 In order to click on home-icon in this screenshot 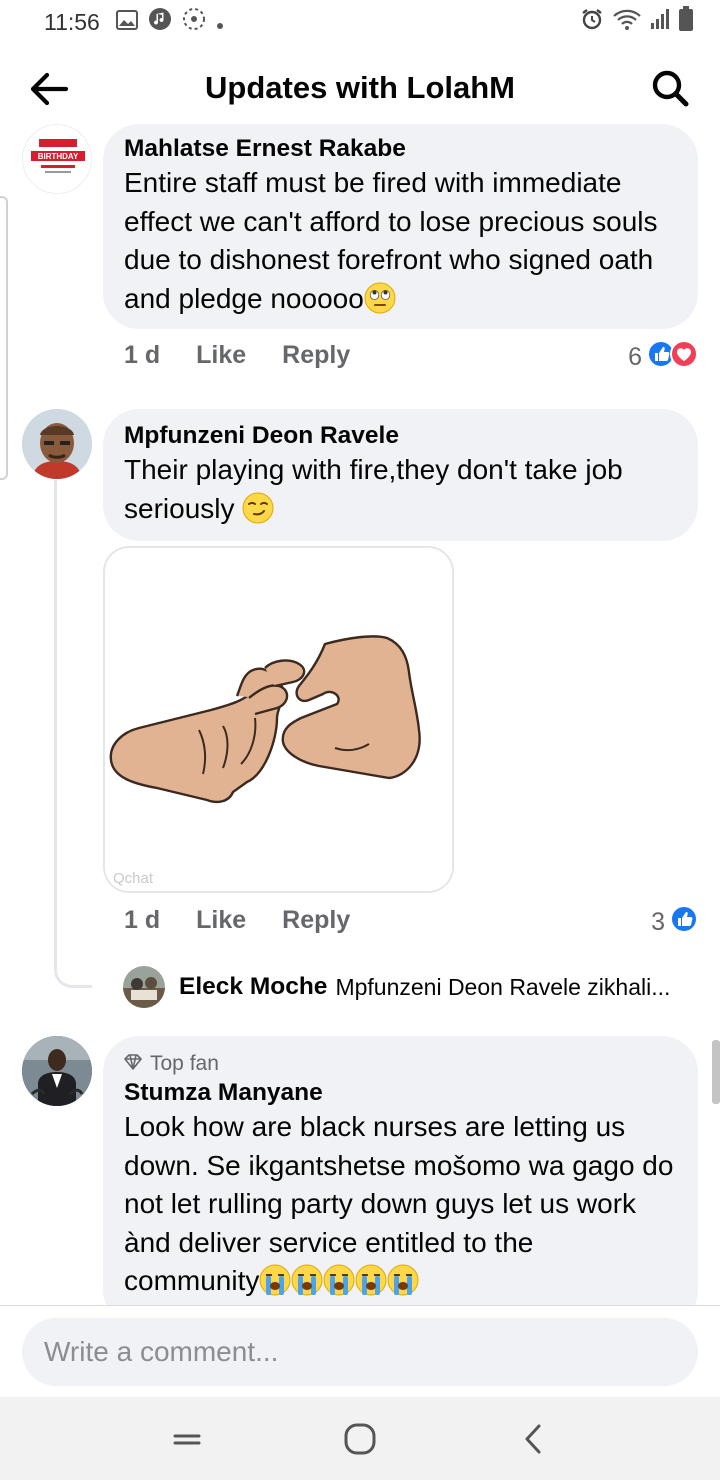, I will do `click(360, 1439)`.